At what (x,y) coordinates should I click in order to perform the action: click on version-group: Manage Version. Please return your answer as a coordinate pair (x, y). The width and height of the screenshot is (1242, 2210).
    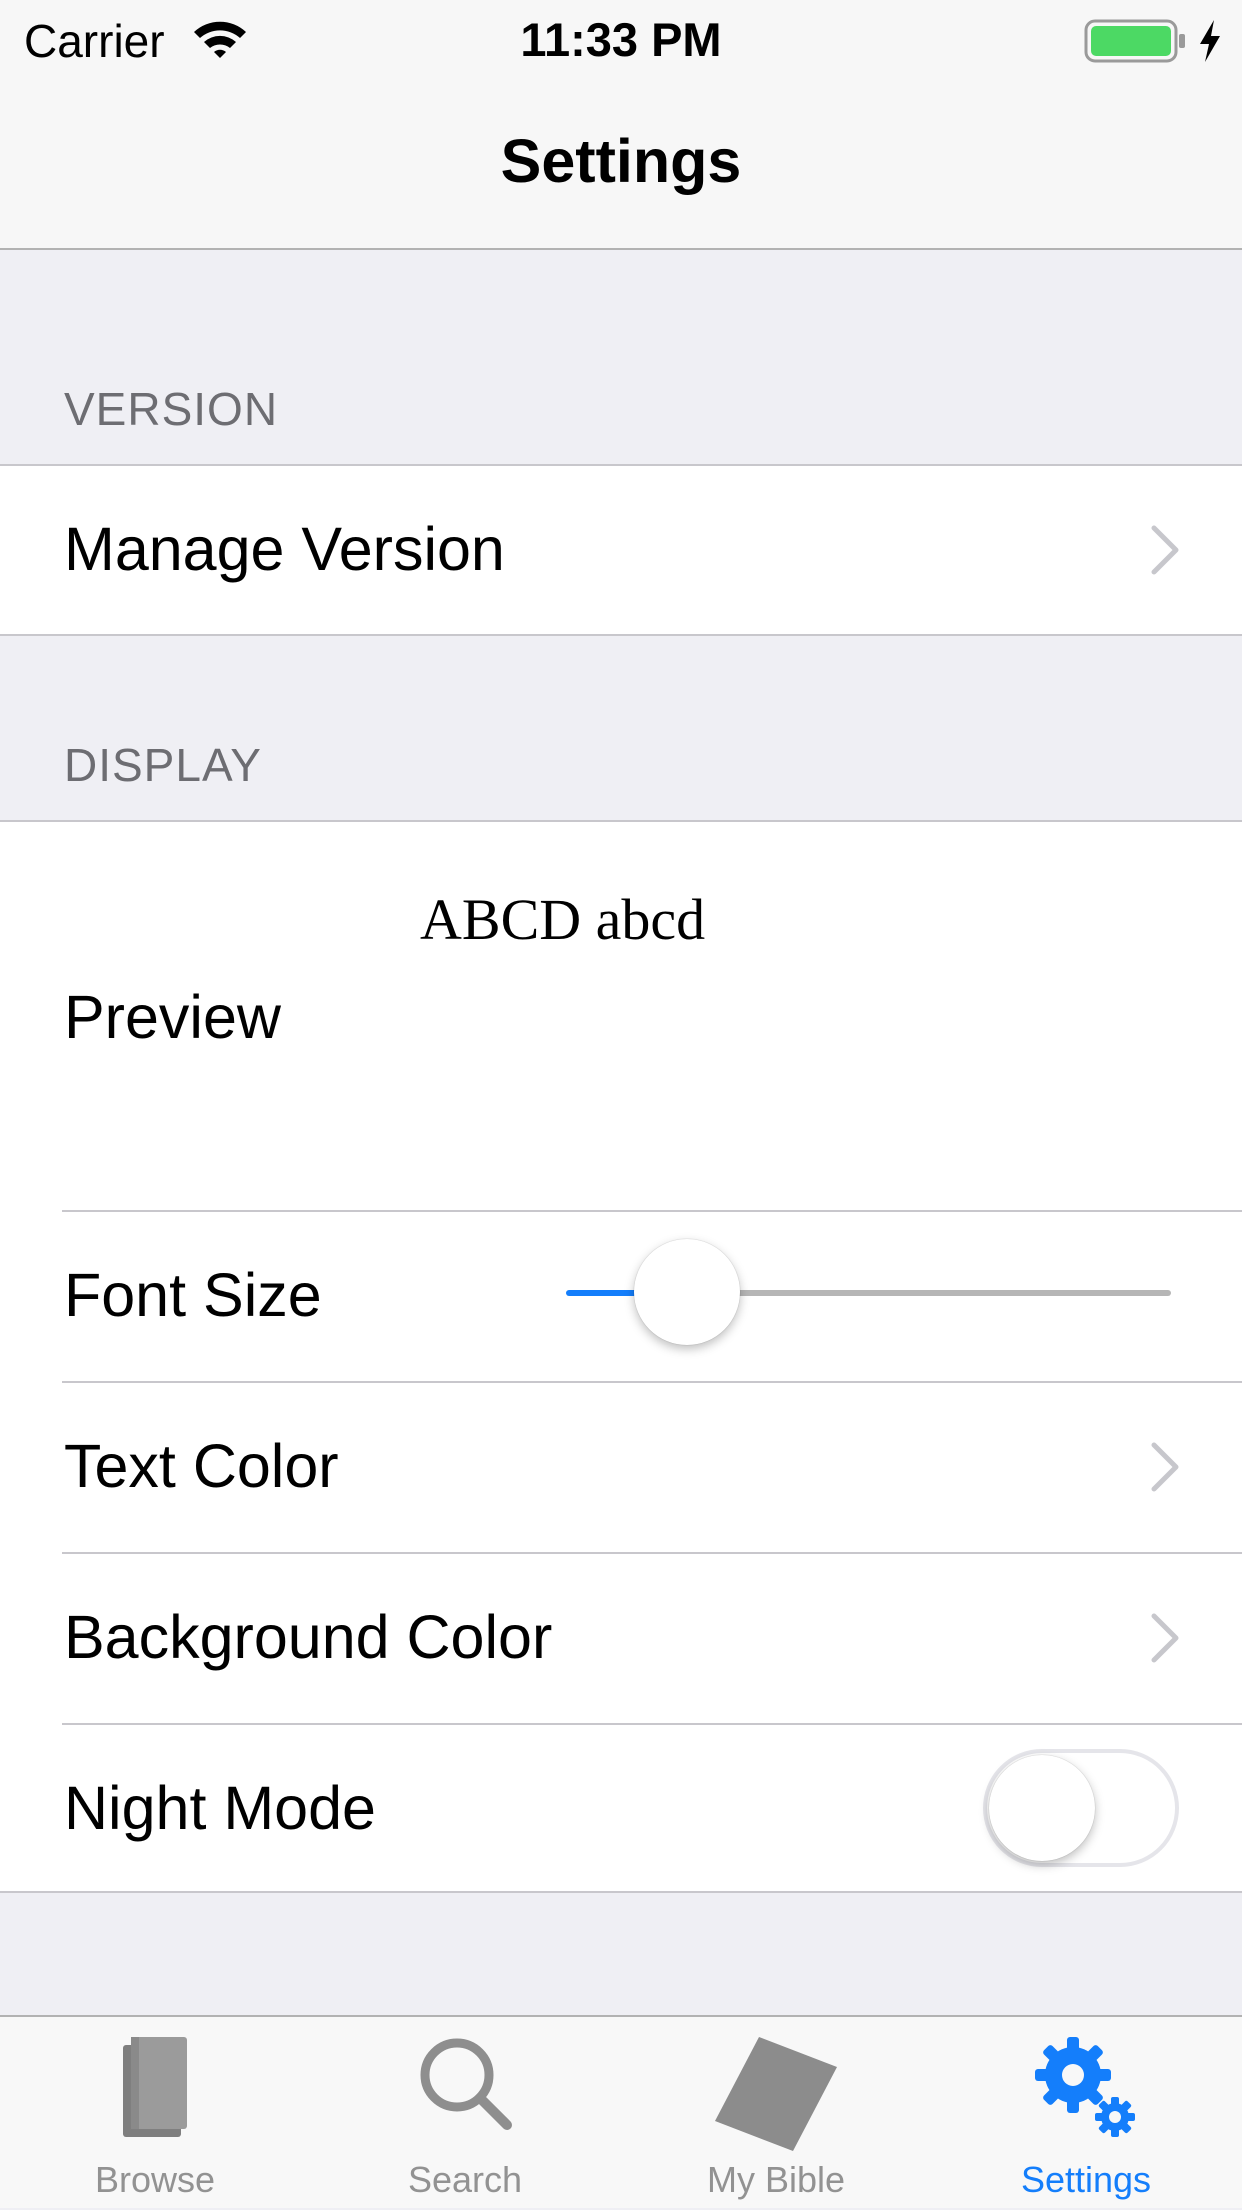
    Looking at the image, I should click on (621, 550).